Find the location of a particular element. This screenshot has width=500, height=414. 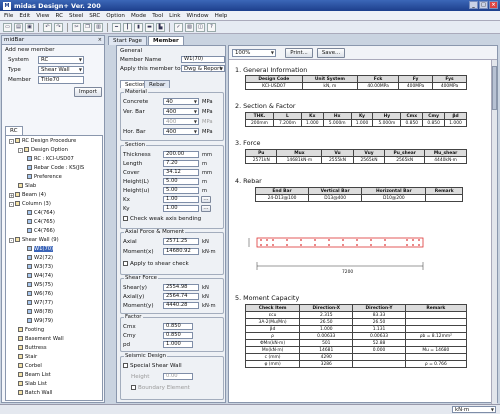

wall-icon: ▮ is located at coordinates (138, 27).